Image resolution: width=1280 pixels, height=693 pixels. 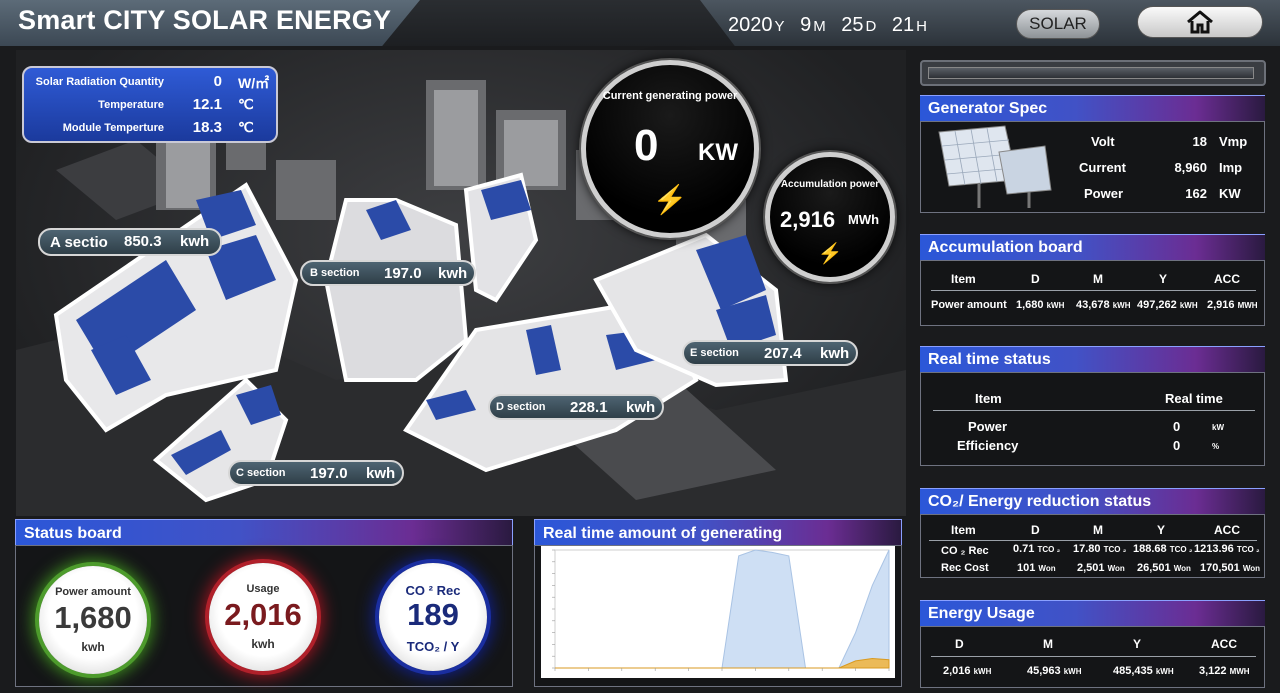 I want to click on status-label: Power, so click(x=988, y=426).